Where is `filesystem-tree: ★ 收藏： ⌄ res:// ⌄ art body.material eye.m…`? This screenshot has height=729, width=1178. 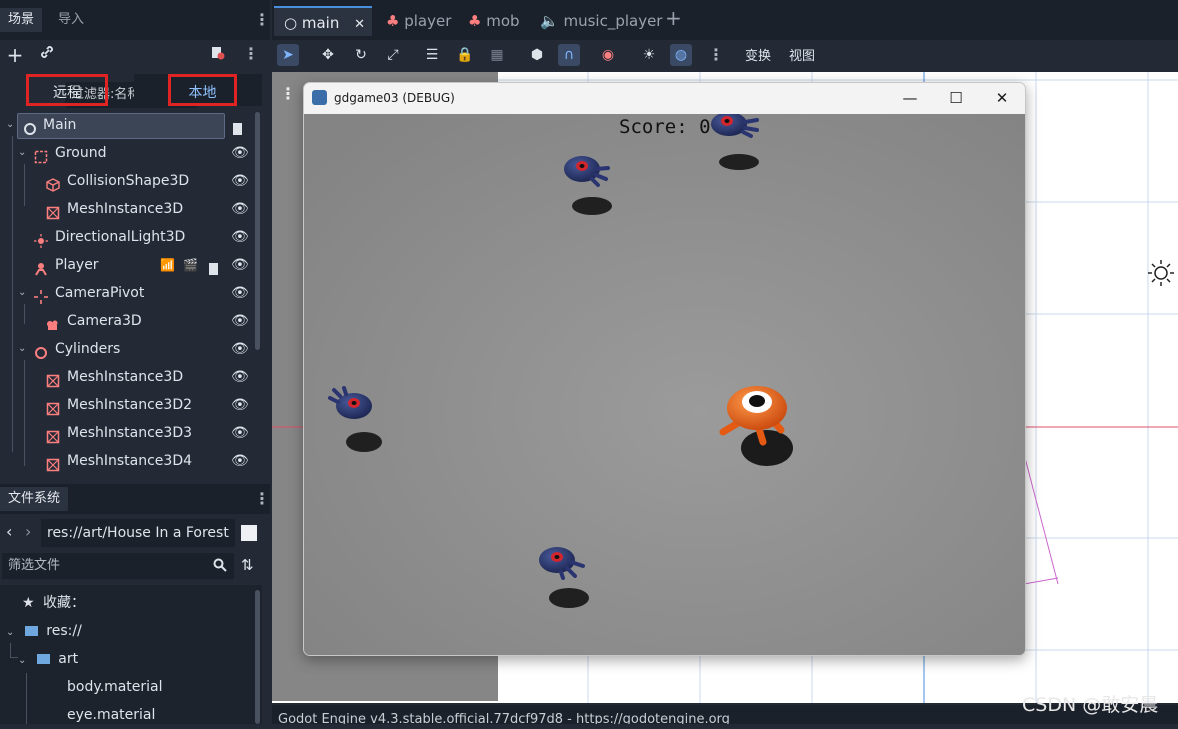 filesystem-tree: ★ 收藏： ⌄ res:// ⌄ art body.material eye.m… is located at coordinates (131, 654).